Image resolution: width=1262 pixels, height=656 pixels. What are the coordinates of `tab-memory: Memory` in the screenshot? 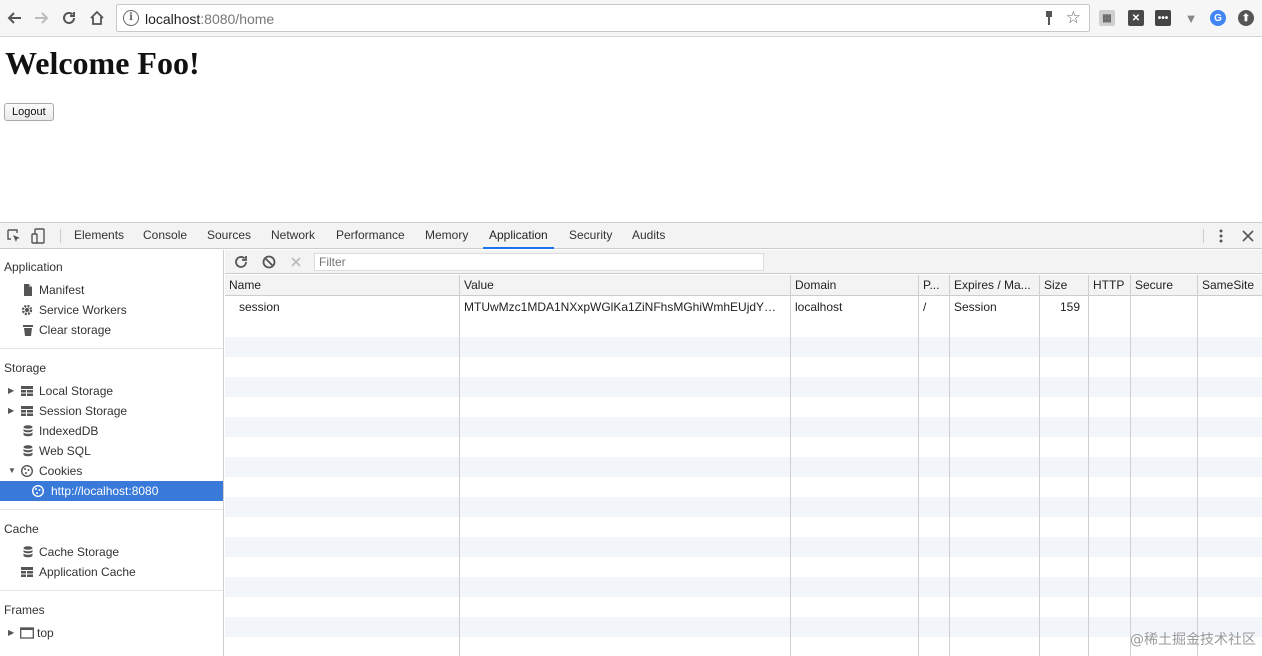 It's located at (446, 236).